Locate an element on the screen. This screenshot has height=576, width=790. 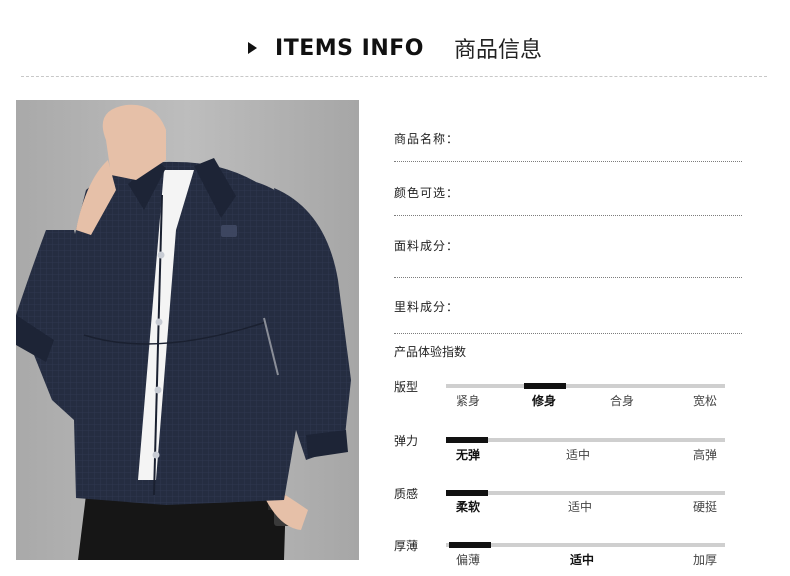
thickness-option-thick: 加厚 is located at coordinates (705, 560).